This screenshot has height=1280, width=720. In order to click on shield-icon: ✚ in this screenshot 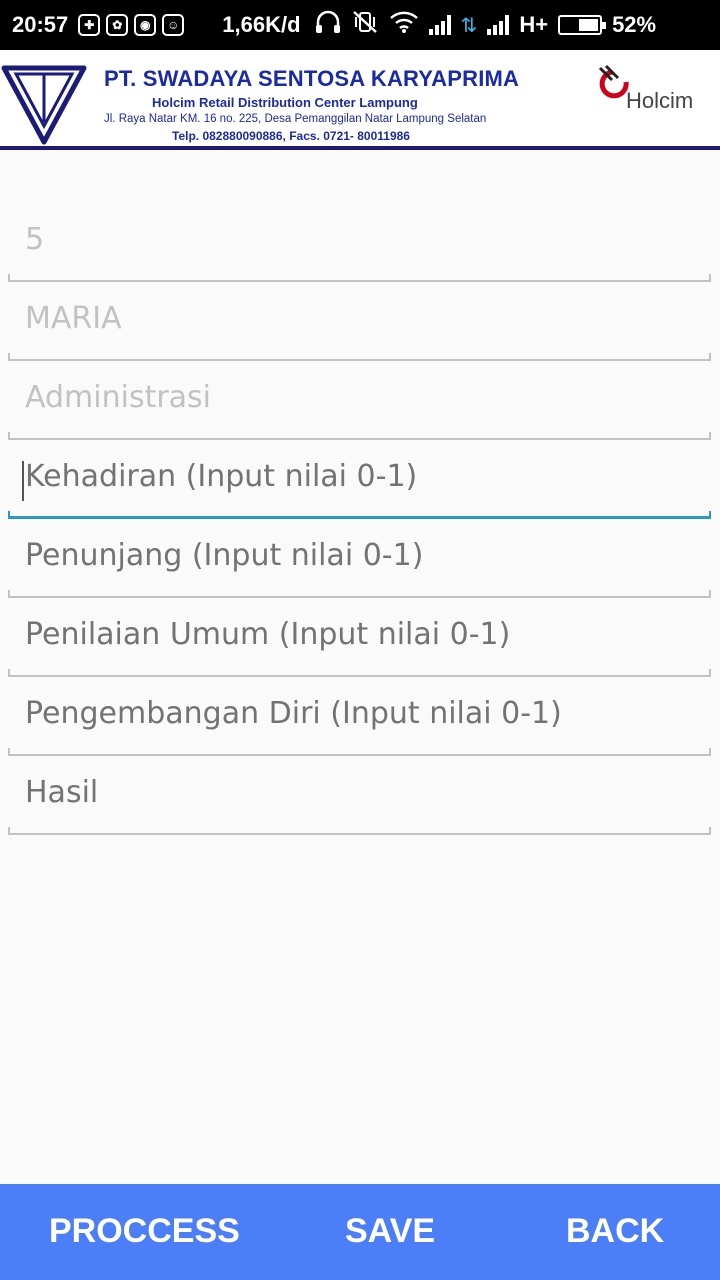, I will do `click(89, 25)`.